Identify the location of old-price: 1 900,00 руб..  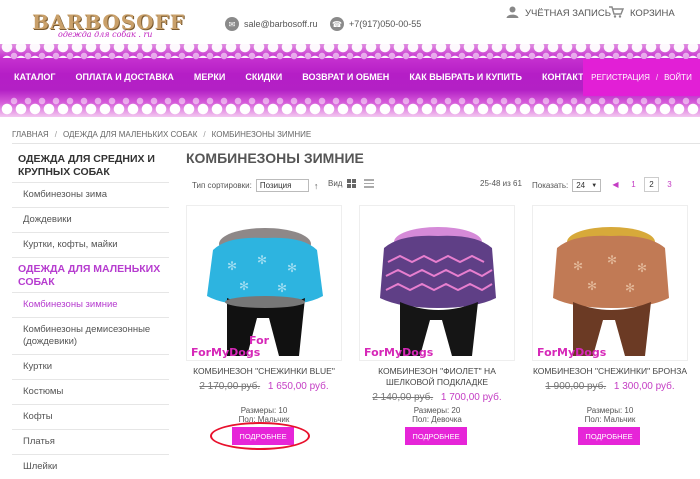
(576, 386).